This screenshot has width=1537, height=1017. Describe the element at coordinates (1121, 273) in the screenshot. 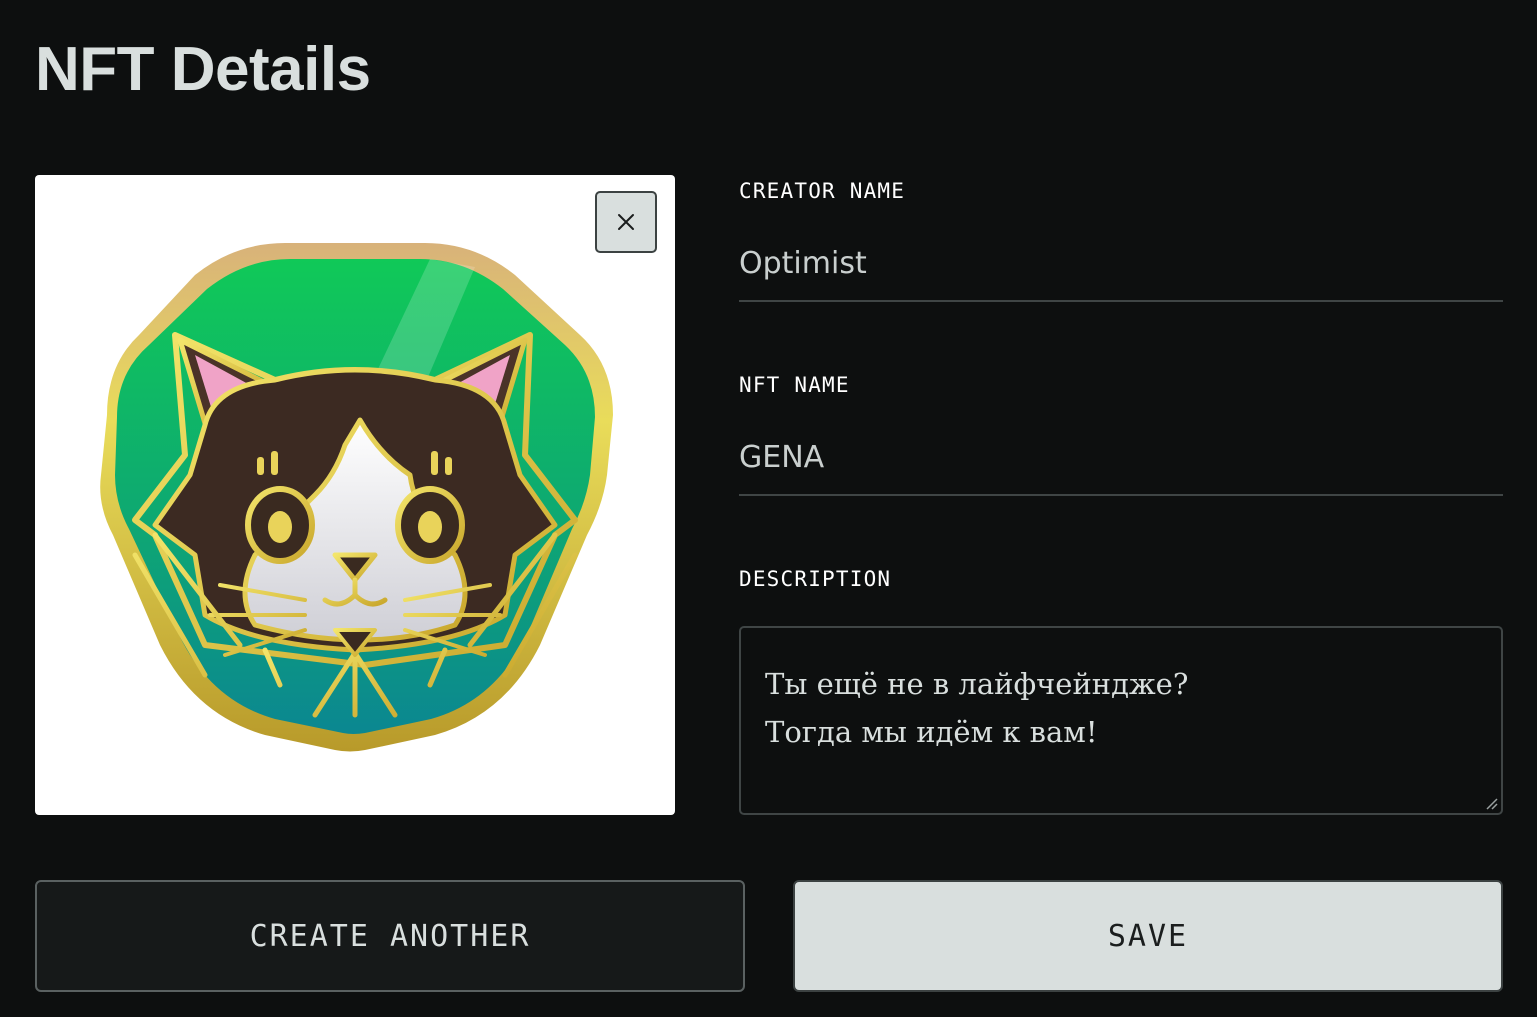

I see `creator-name-field: Optimist` at that location.